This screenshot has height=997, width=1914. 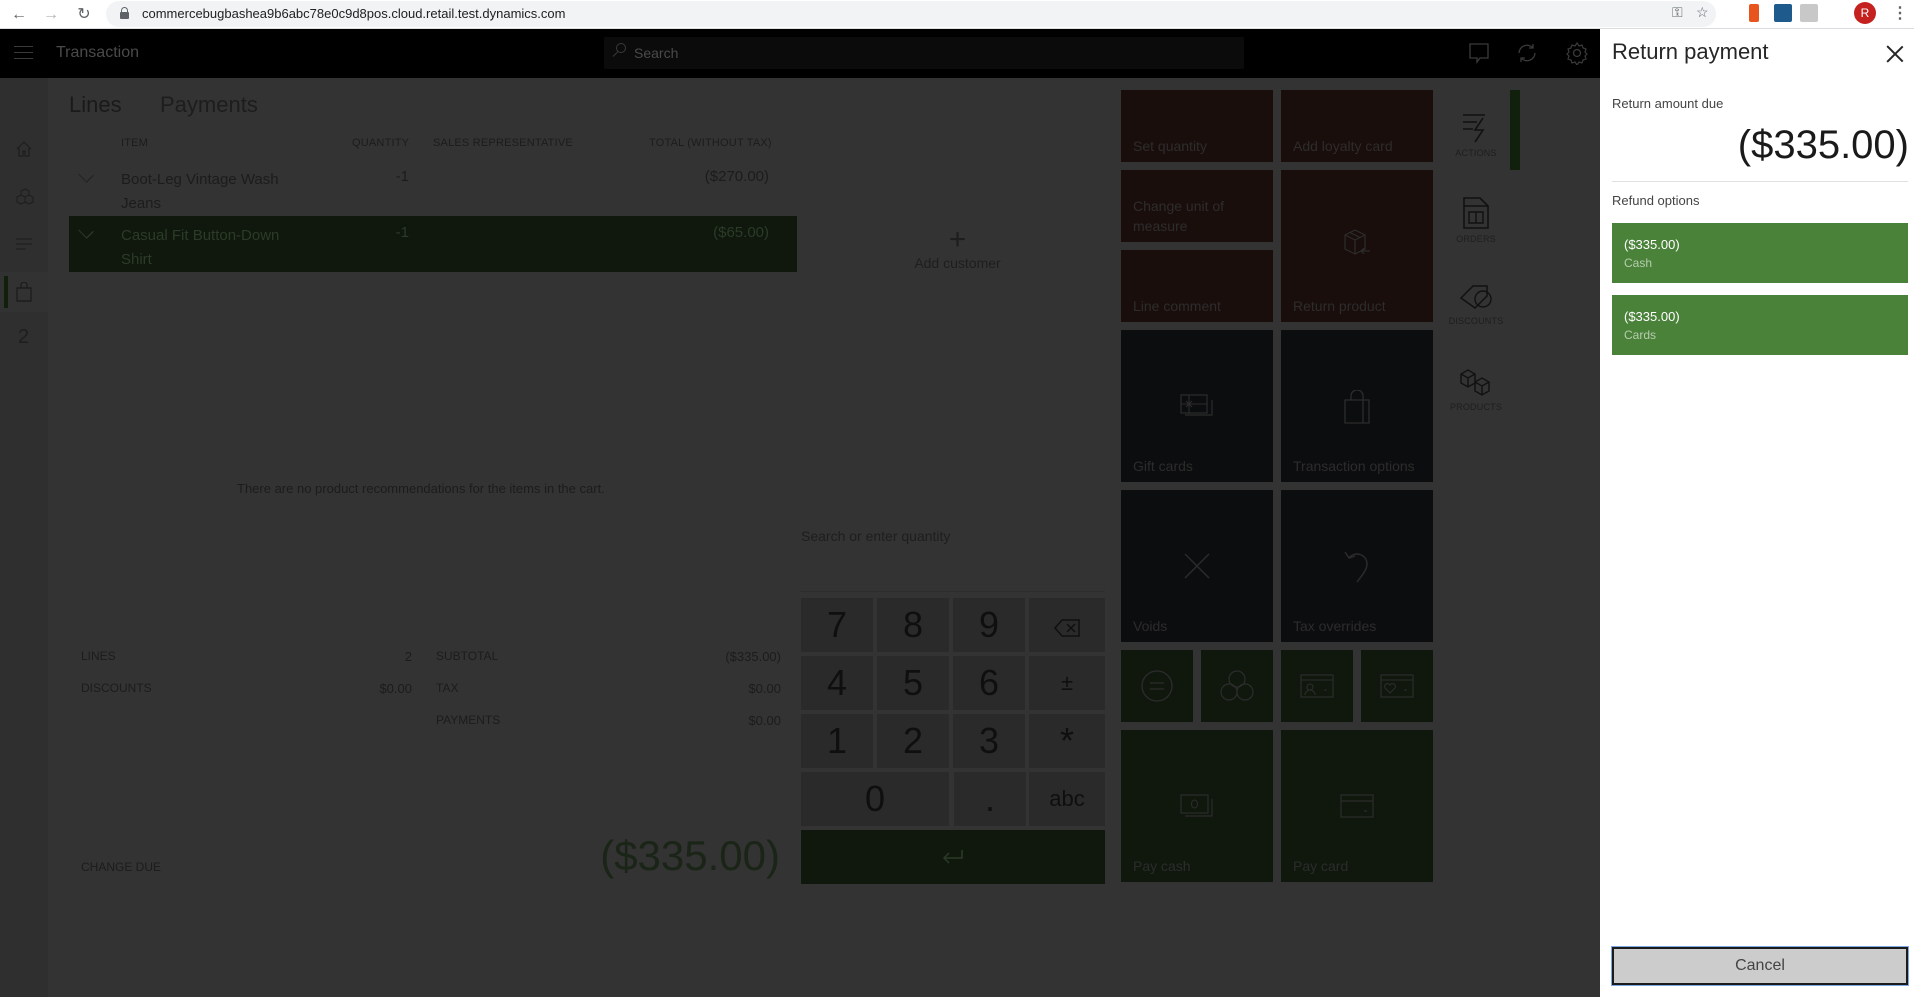 I want to click on search-input, so click(x=934, y=53).